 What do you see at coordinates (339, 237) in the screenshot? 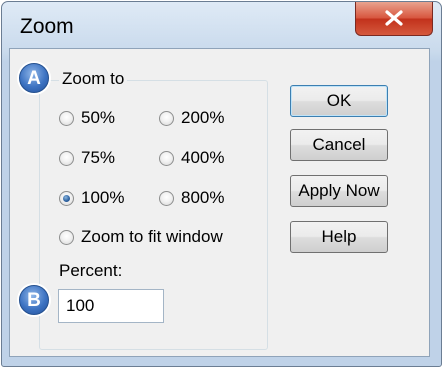
I see `help-button: Help` at bounding box center [339, 237].